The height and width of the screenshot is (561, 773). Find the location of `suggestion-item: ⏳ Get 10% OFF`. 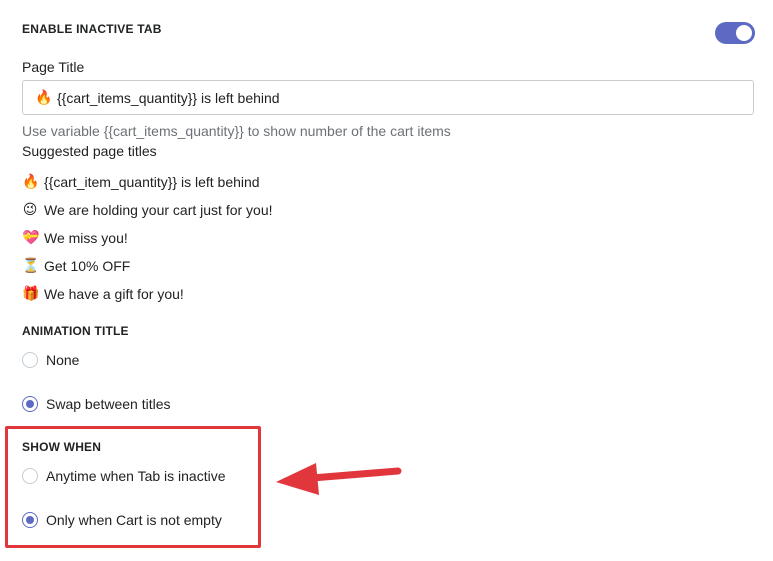

suggestion-item: ⏳ Get 10% OFF is located at coordinates (76, 265).